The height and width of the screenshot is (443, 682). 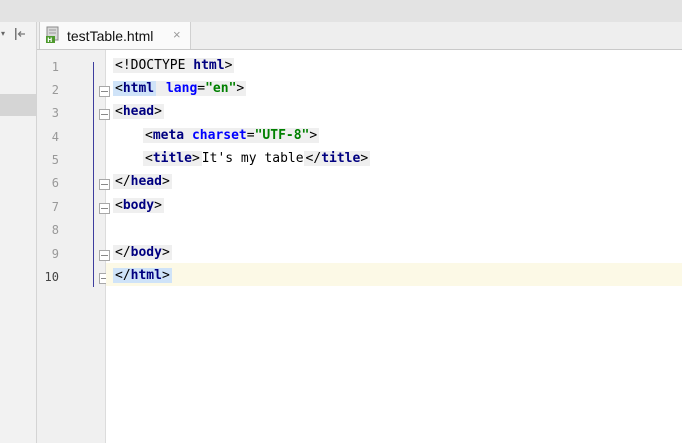 I want to click on close-icon: ×, so click(x=177, y=34).